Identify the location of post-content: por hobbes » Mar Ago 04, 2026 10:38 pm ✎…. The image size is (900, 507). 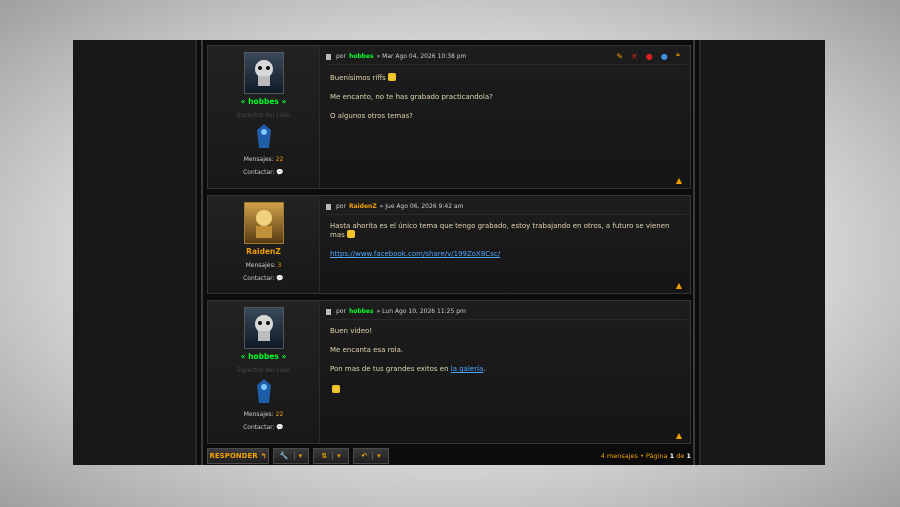
(506, 117).